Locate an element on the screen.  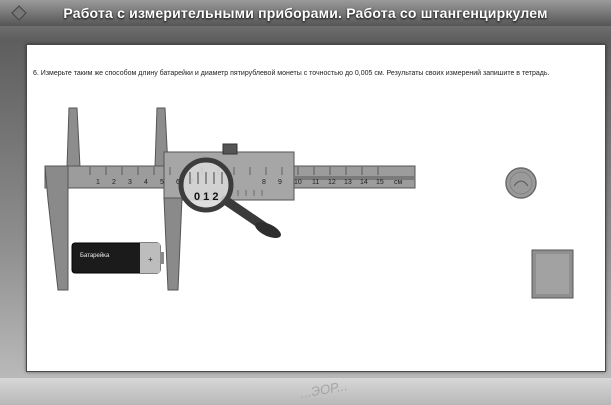
main-scale-number: 9 is located at coordinates (280, 182).